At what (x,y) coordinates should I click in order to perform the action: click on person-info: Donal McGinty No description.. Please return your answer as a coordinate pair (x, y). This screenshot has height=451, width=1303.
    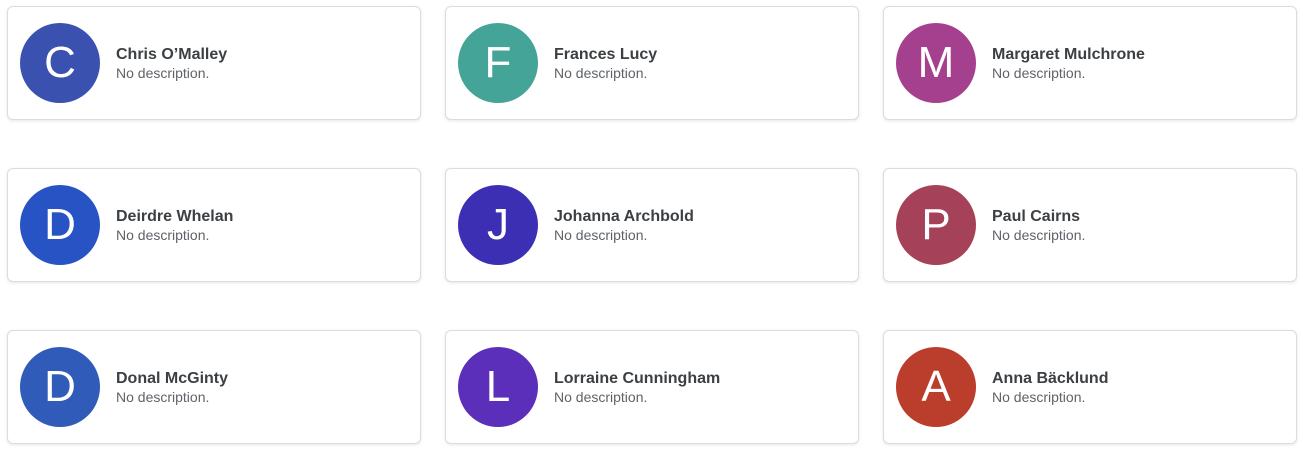
    Looking at the image, I should click on (172, 387).